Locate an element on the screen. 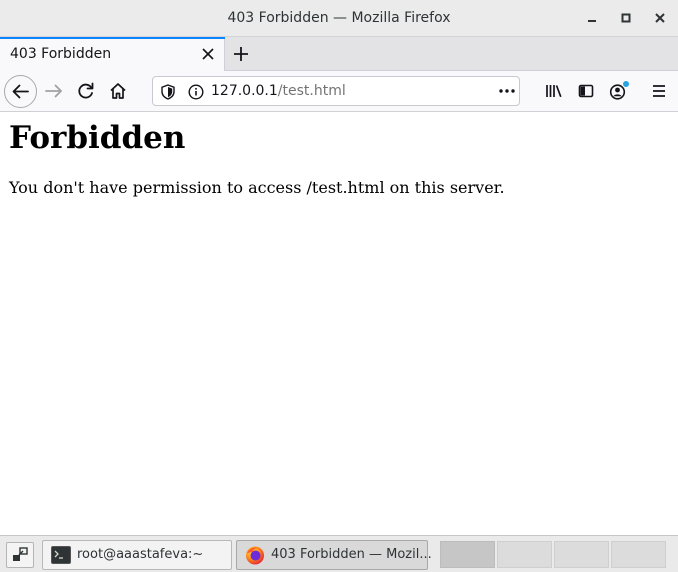  tab-close-icon is located at coordinates (208, 54).